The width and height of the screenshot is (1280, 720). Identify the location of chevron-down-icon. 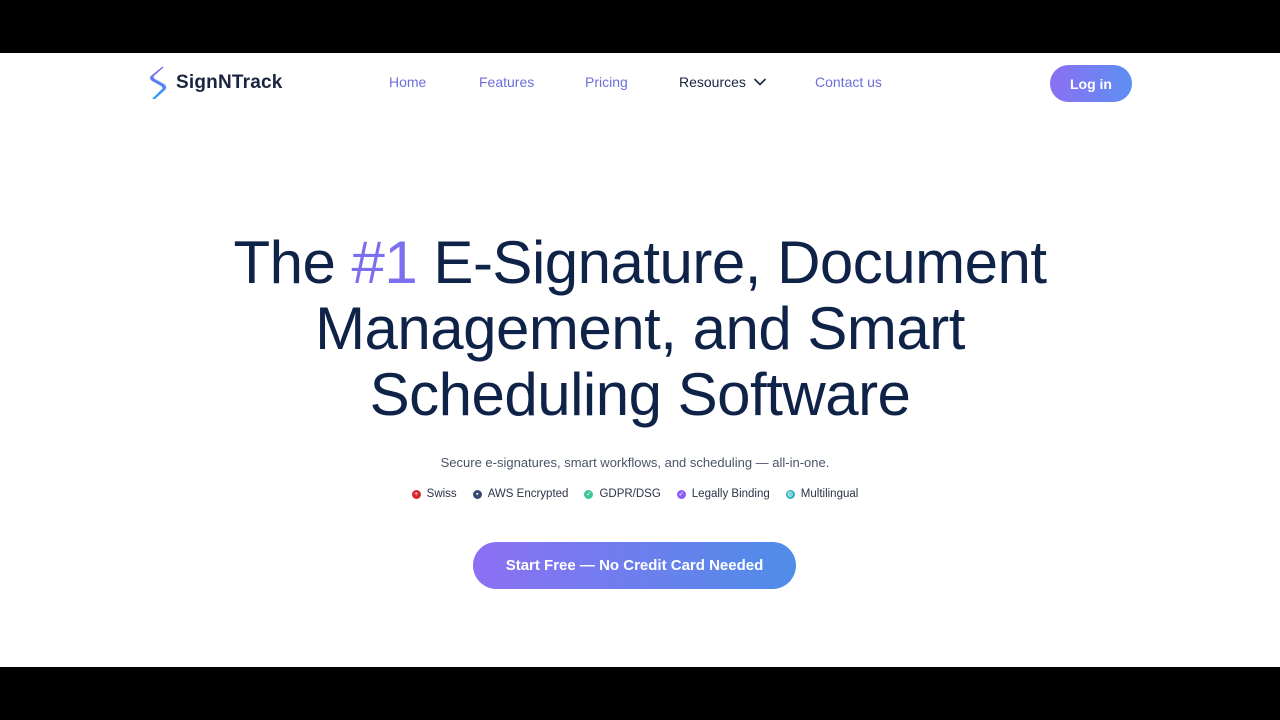
(760, 82).